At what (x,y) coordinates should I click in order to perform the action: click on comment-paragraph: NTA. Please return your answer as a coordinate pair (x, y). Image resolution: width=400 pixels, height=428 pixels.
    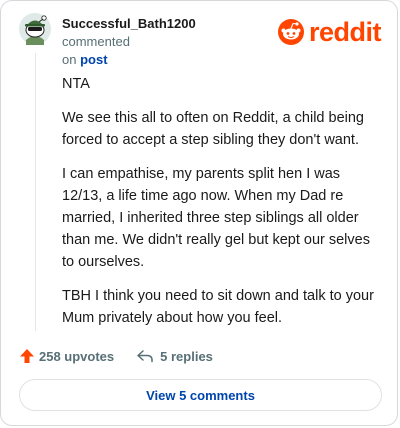
    Looking at the image, I should click on (76, 84).